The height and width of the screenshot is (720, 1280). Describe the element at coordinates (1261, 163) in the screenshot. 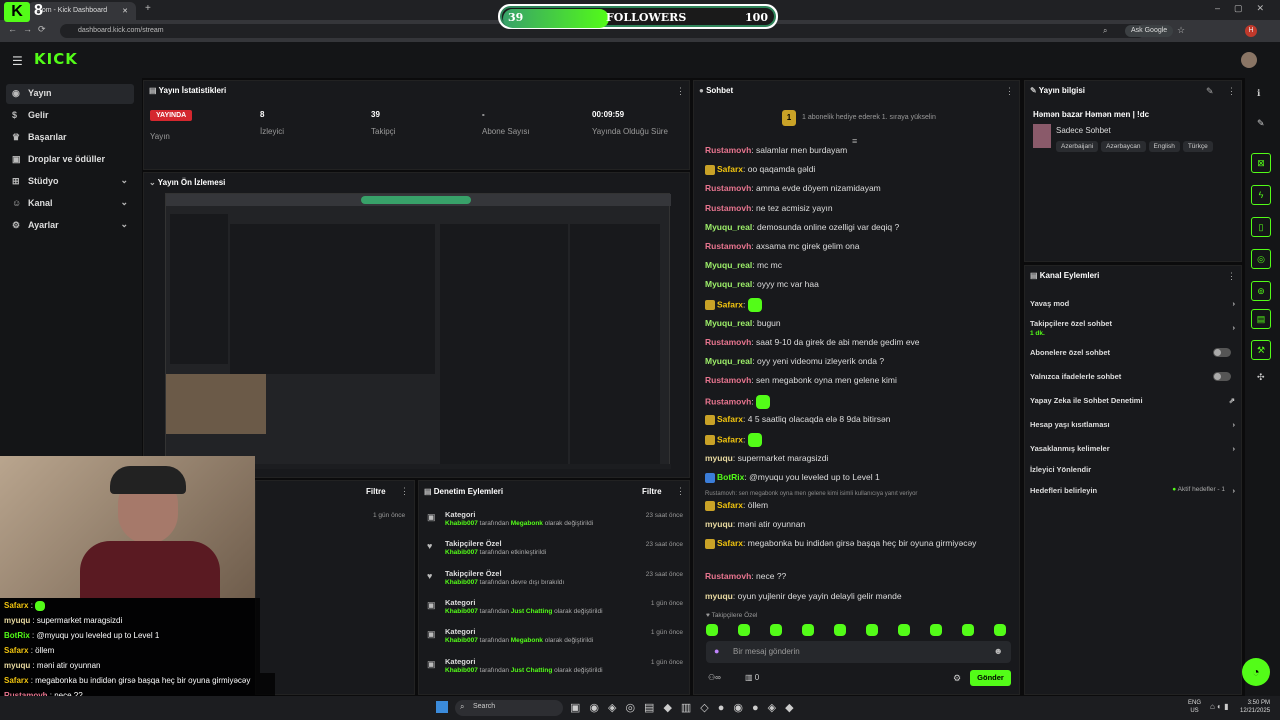

I see `rail-tool-button: ⊠` at that location.